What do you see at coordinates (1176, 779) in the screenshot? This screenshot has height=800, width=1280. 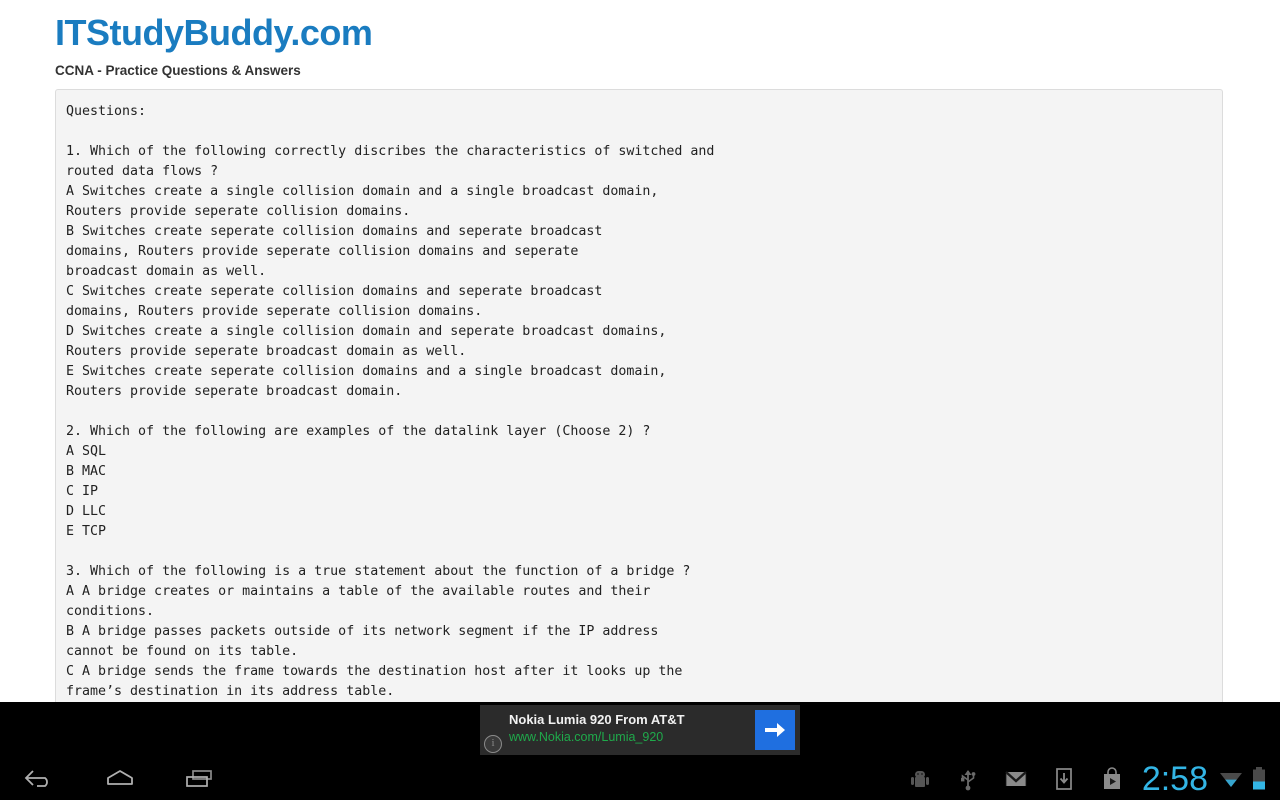 I see `status-clock: 2:58` at bounding box center [1176, 779].